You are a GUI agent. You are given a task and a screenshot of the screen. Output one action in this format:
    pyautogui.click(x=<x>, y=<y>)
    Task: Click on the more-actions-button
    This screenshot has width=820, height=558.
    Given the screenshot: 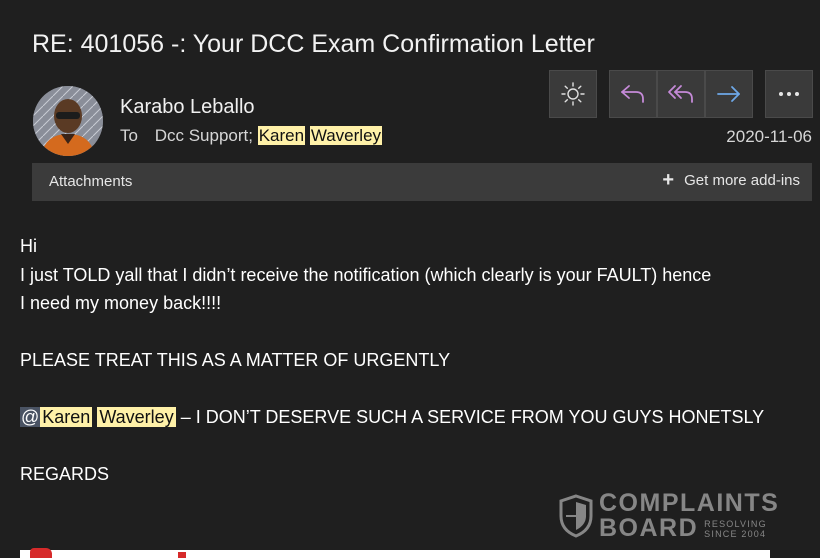 What is the action you would take?
    pyautogui.click(x=789, y=94)
    